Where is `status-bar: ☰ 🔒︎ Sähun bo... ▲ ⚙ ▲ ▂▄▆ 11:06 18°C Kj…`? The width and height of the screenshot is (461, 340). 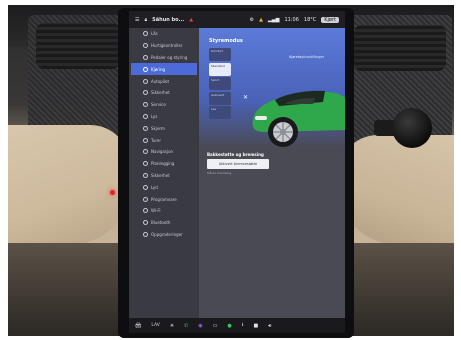
status-bar: ☰ 🔒︎ Sähun bo... ▲ ⚙ ▲ ▂▄▆ 11:06 18°C Kj… is located at coordinates (237, 19).